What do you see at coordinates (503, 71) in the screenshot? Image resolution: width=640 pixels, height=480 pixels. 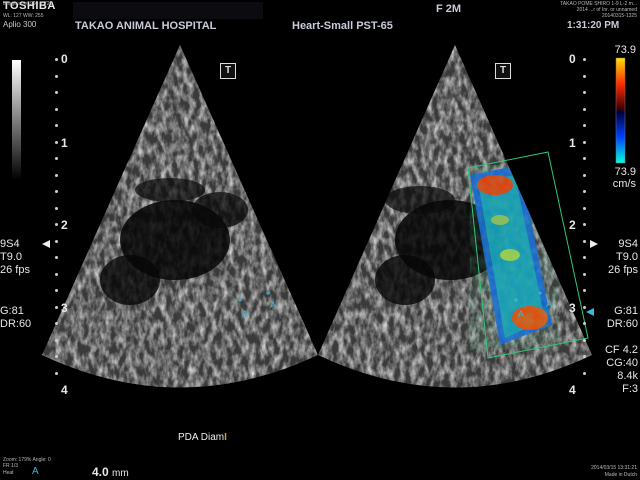 I see `transducer-orientation-marker-right: T` at bounding box center [503, 71].